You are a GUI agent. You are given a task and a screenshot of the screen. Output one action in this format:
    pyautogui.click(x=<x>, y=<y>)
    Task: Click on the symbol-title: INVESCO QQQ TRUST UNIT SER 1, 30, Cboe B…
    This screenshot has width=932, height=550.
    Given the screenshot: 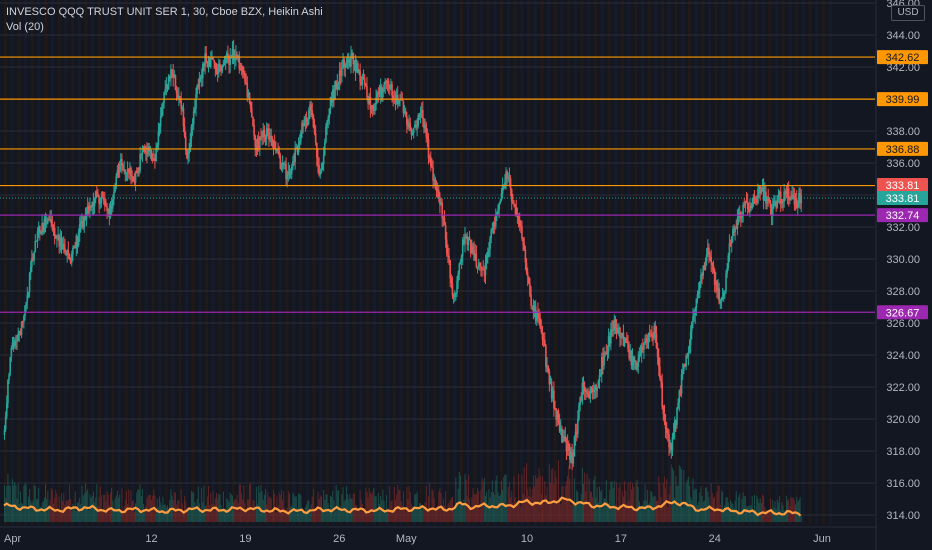 What is the action you would take?
    pyautogui.click(x=164, y=12)
    